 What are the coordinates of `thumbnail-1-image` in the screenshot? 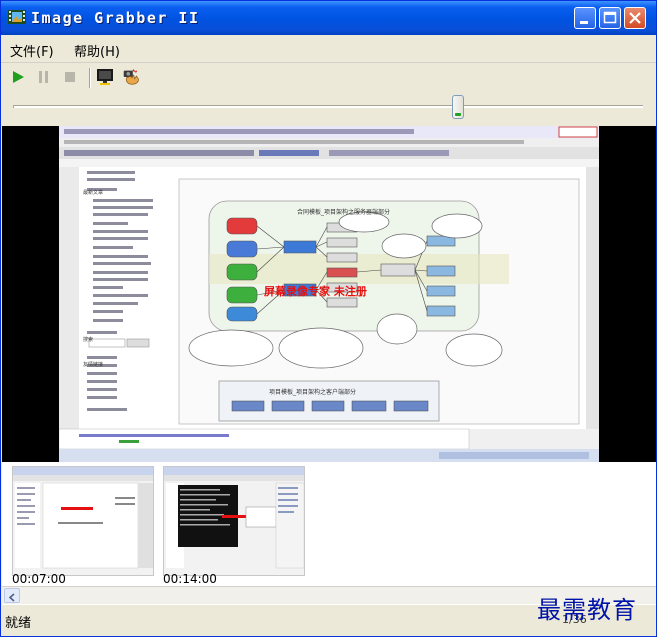 It's located at (83, 518).